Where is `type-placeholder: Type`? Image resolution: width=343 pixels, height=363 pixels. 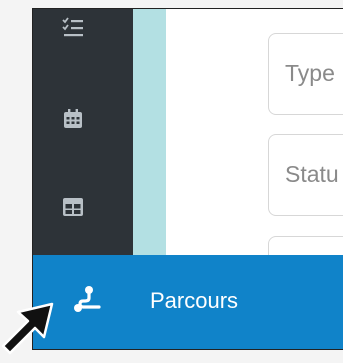 type-placeholder: Type is located at coordinates (310, 73).